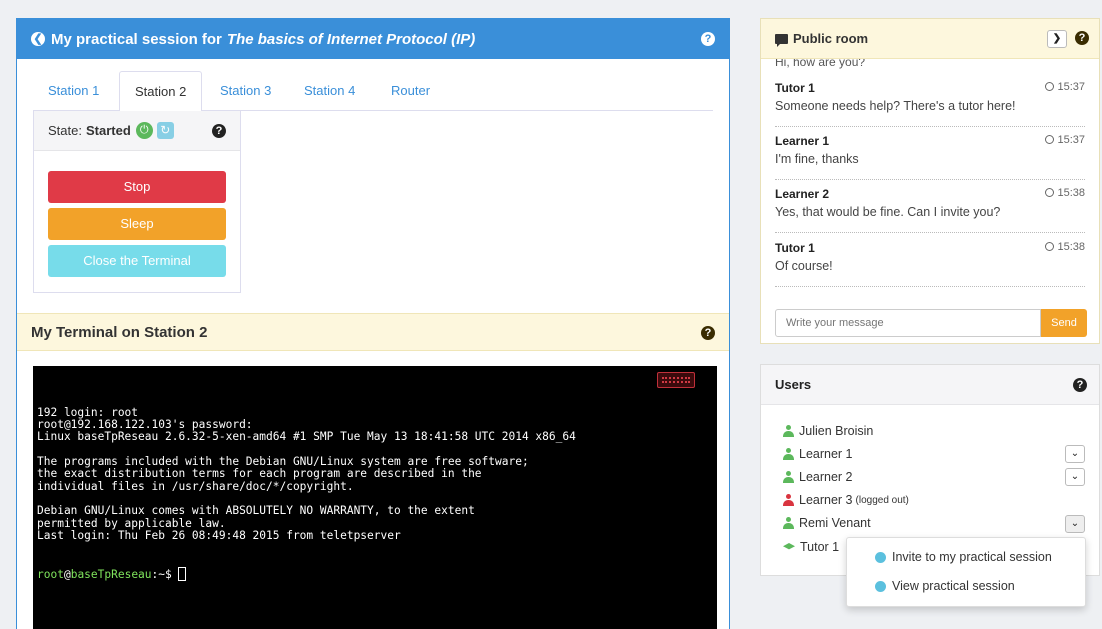  What do you see at coordinates (65, 130) in the screenshot?
I see `state-label: State:` at bounding box center [65, 130].